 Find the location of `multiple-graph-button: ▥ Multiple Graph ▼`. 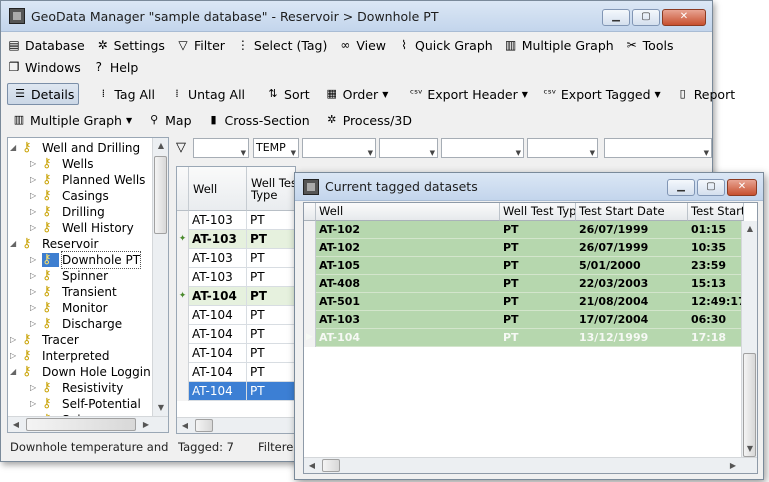

multiple-graph-button: ▥ Multiple Graph ▼ is located at coordinates (71, 120).